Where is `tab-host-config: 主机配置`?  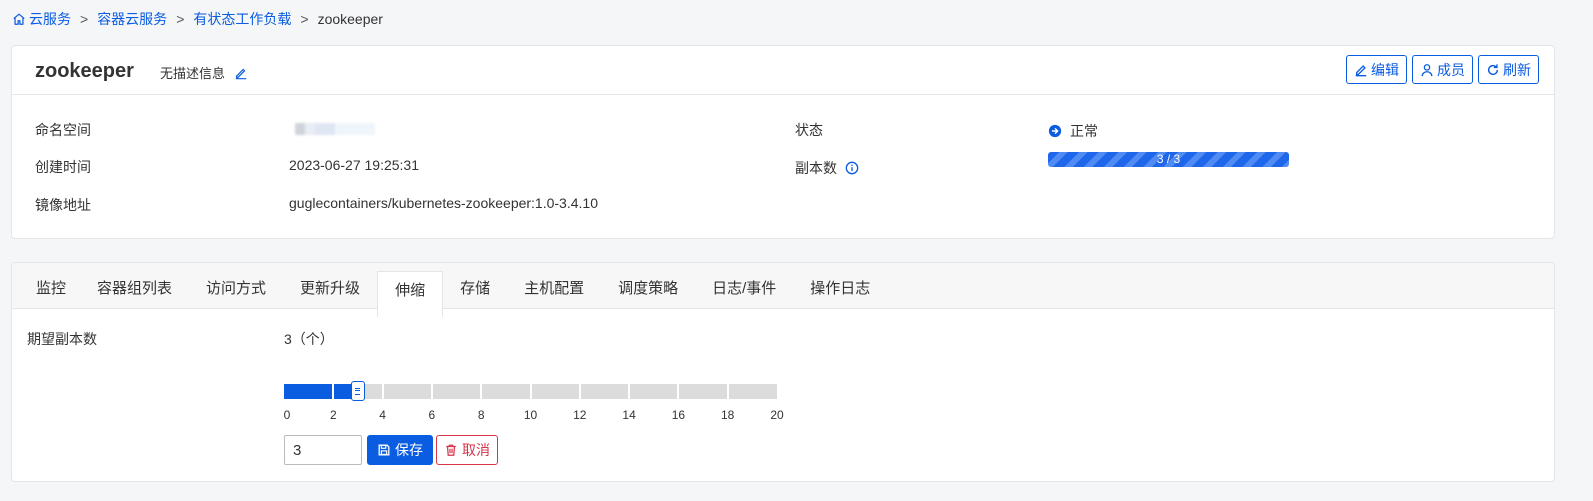
tab-host-config: 主机配置 is located at coordinates (554, 285).